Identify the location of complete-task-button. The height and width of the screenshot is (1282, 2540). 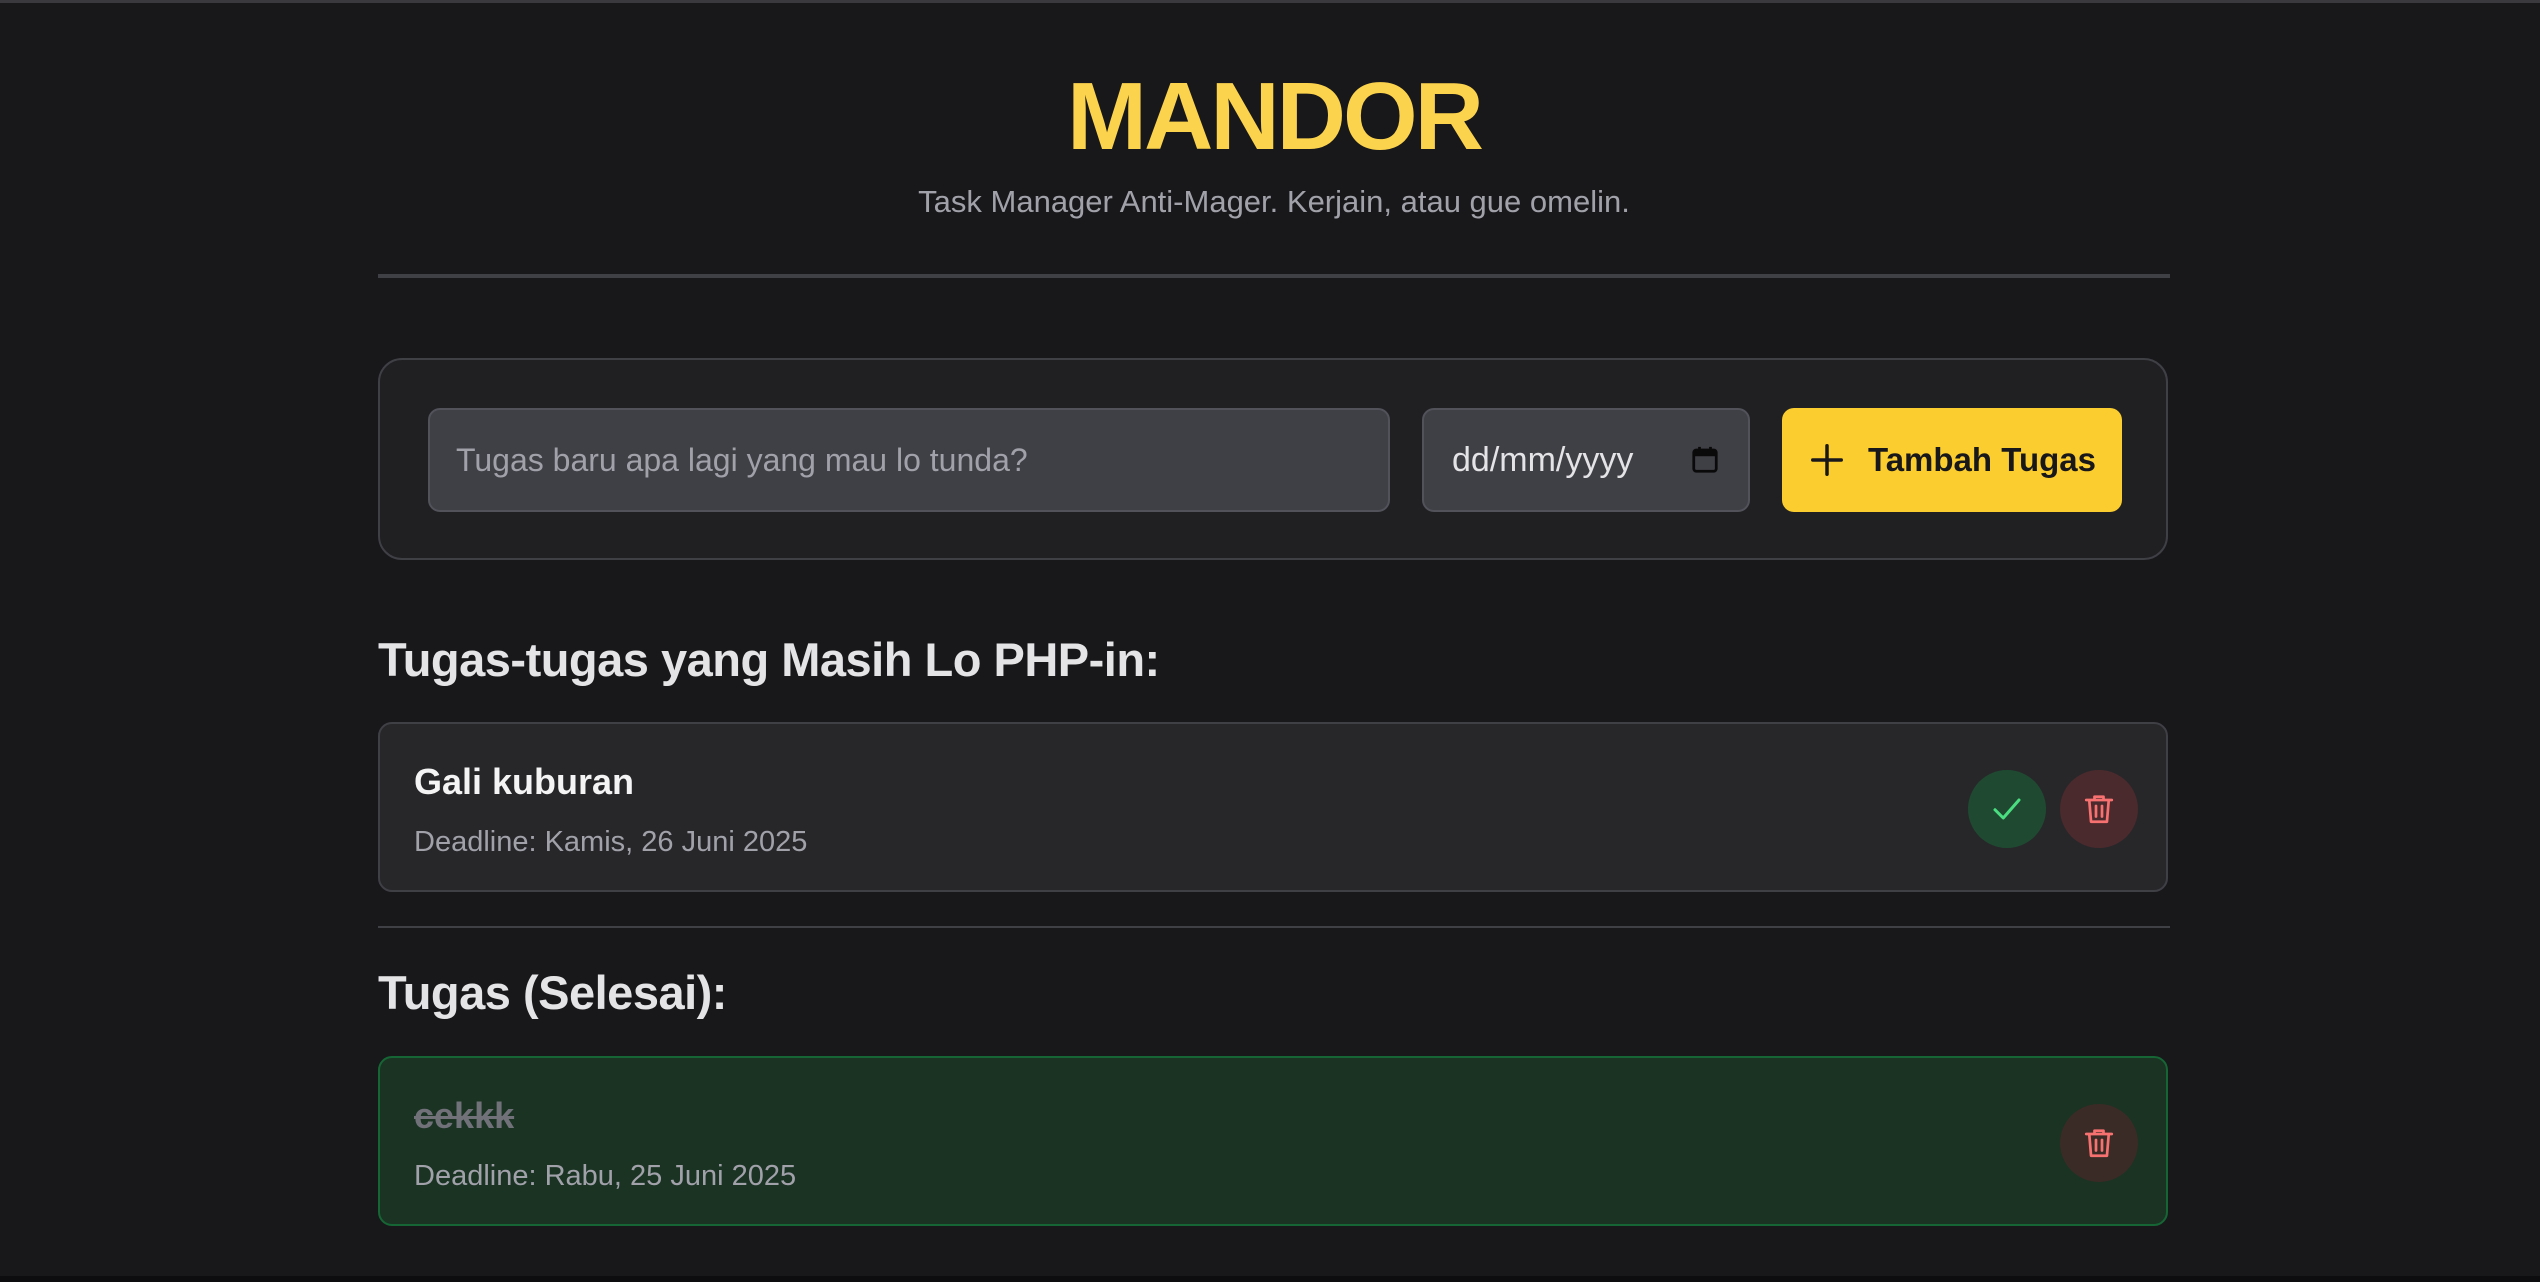
(2007, 809).